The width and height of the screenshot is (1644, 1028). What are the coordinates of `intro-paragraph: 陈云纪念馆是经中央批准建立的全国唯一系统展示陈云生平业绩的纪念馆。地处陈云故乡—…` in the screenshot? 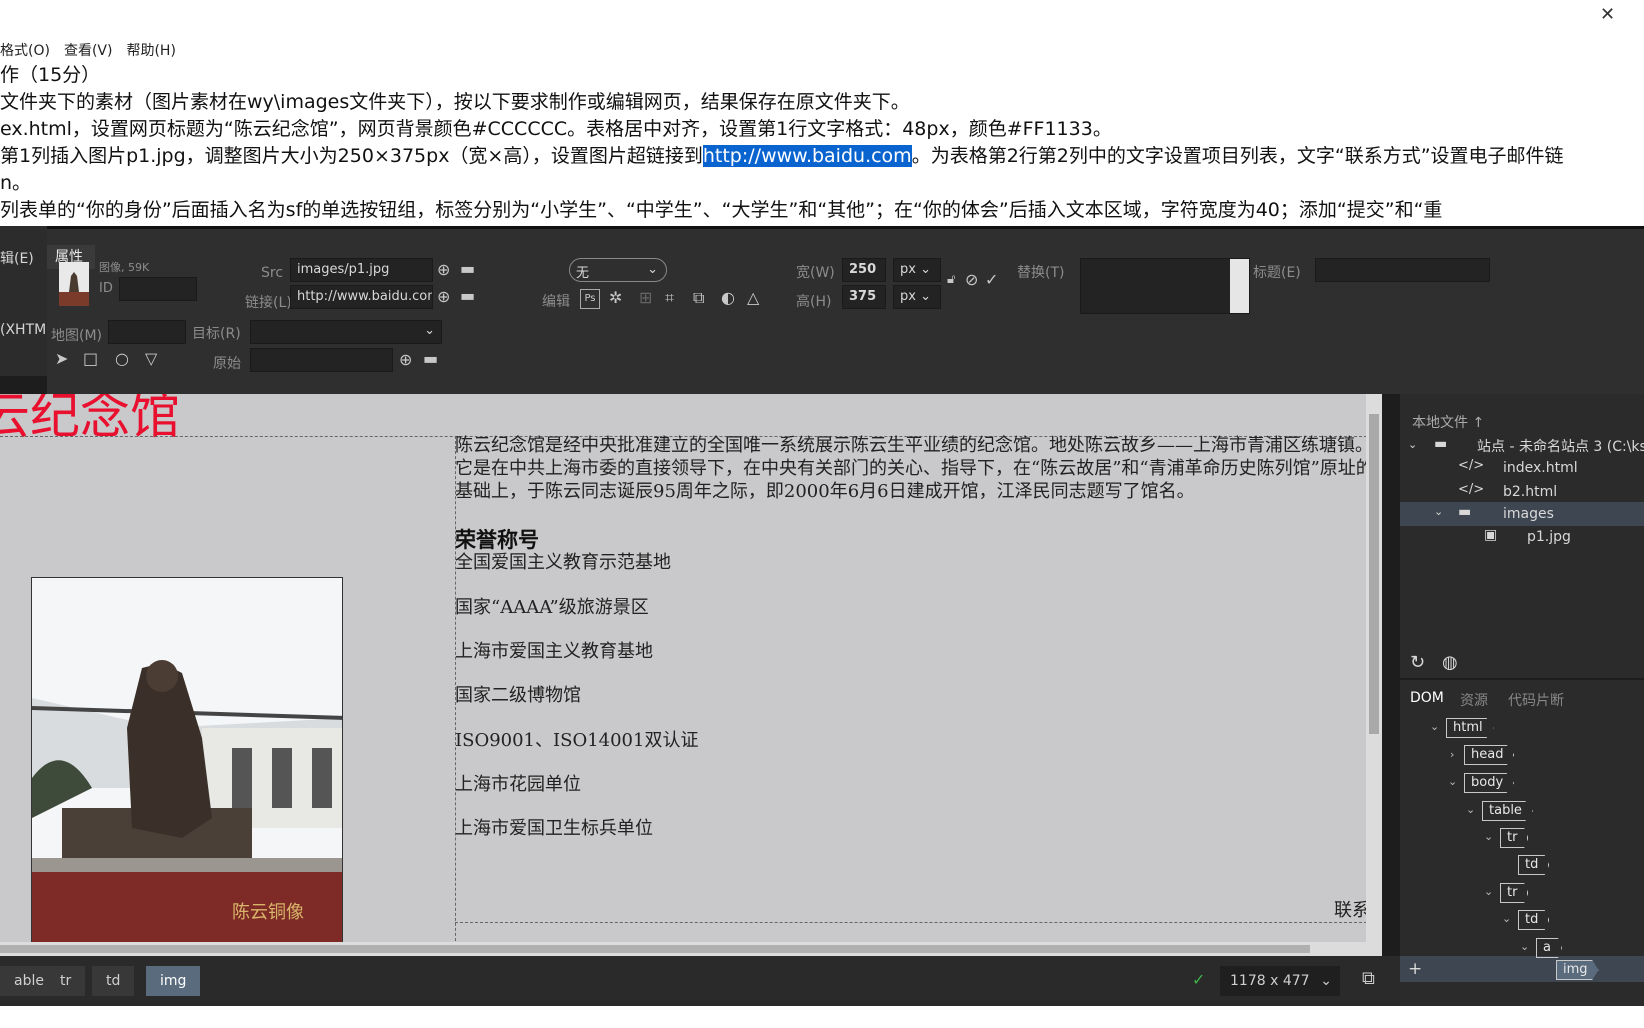 It's located at (914, 468).